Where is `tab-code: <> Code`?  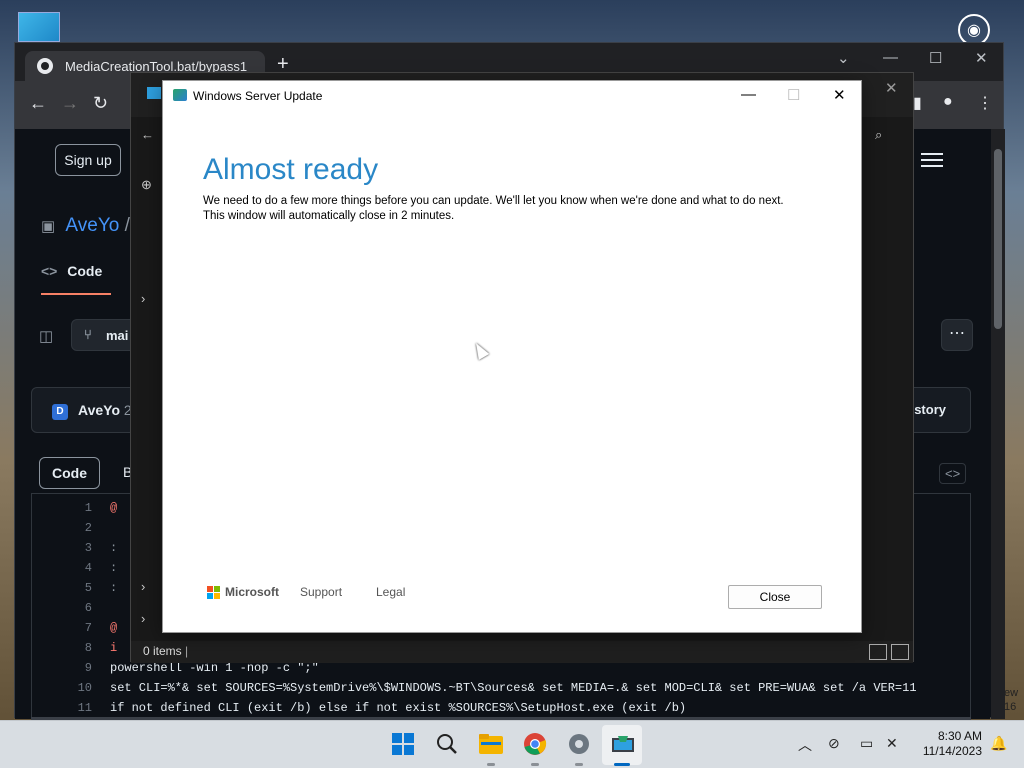
tab-code: <> Code is located at coordinates (76, 279).